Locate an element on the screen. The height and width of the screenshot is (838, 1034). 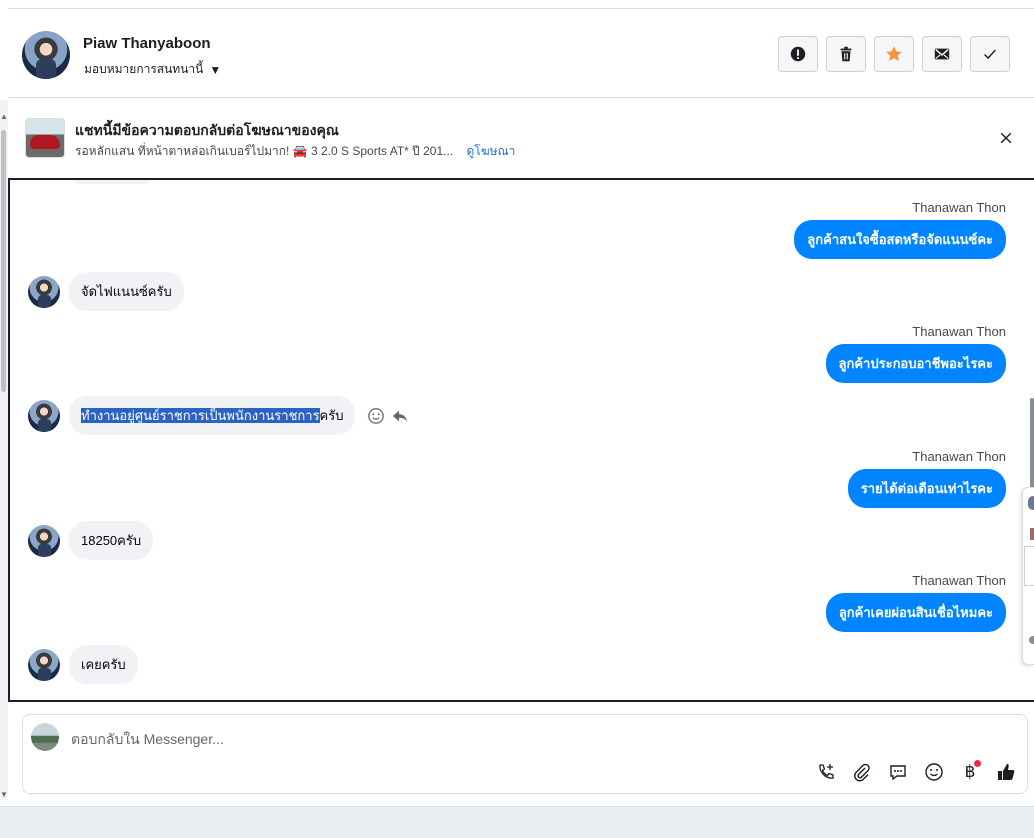
assign-conversation-dropdown: มอบหมายการสนทนานี้ ▼ is located at coordinates (152, 69).